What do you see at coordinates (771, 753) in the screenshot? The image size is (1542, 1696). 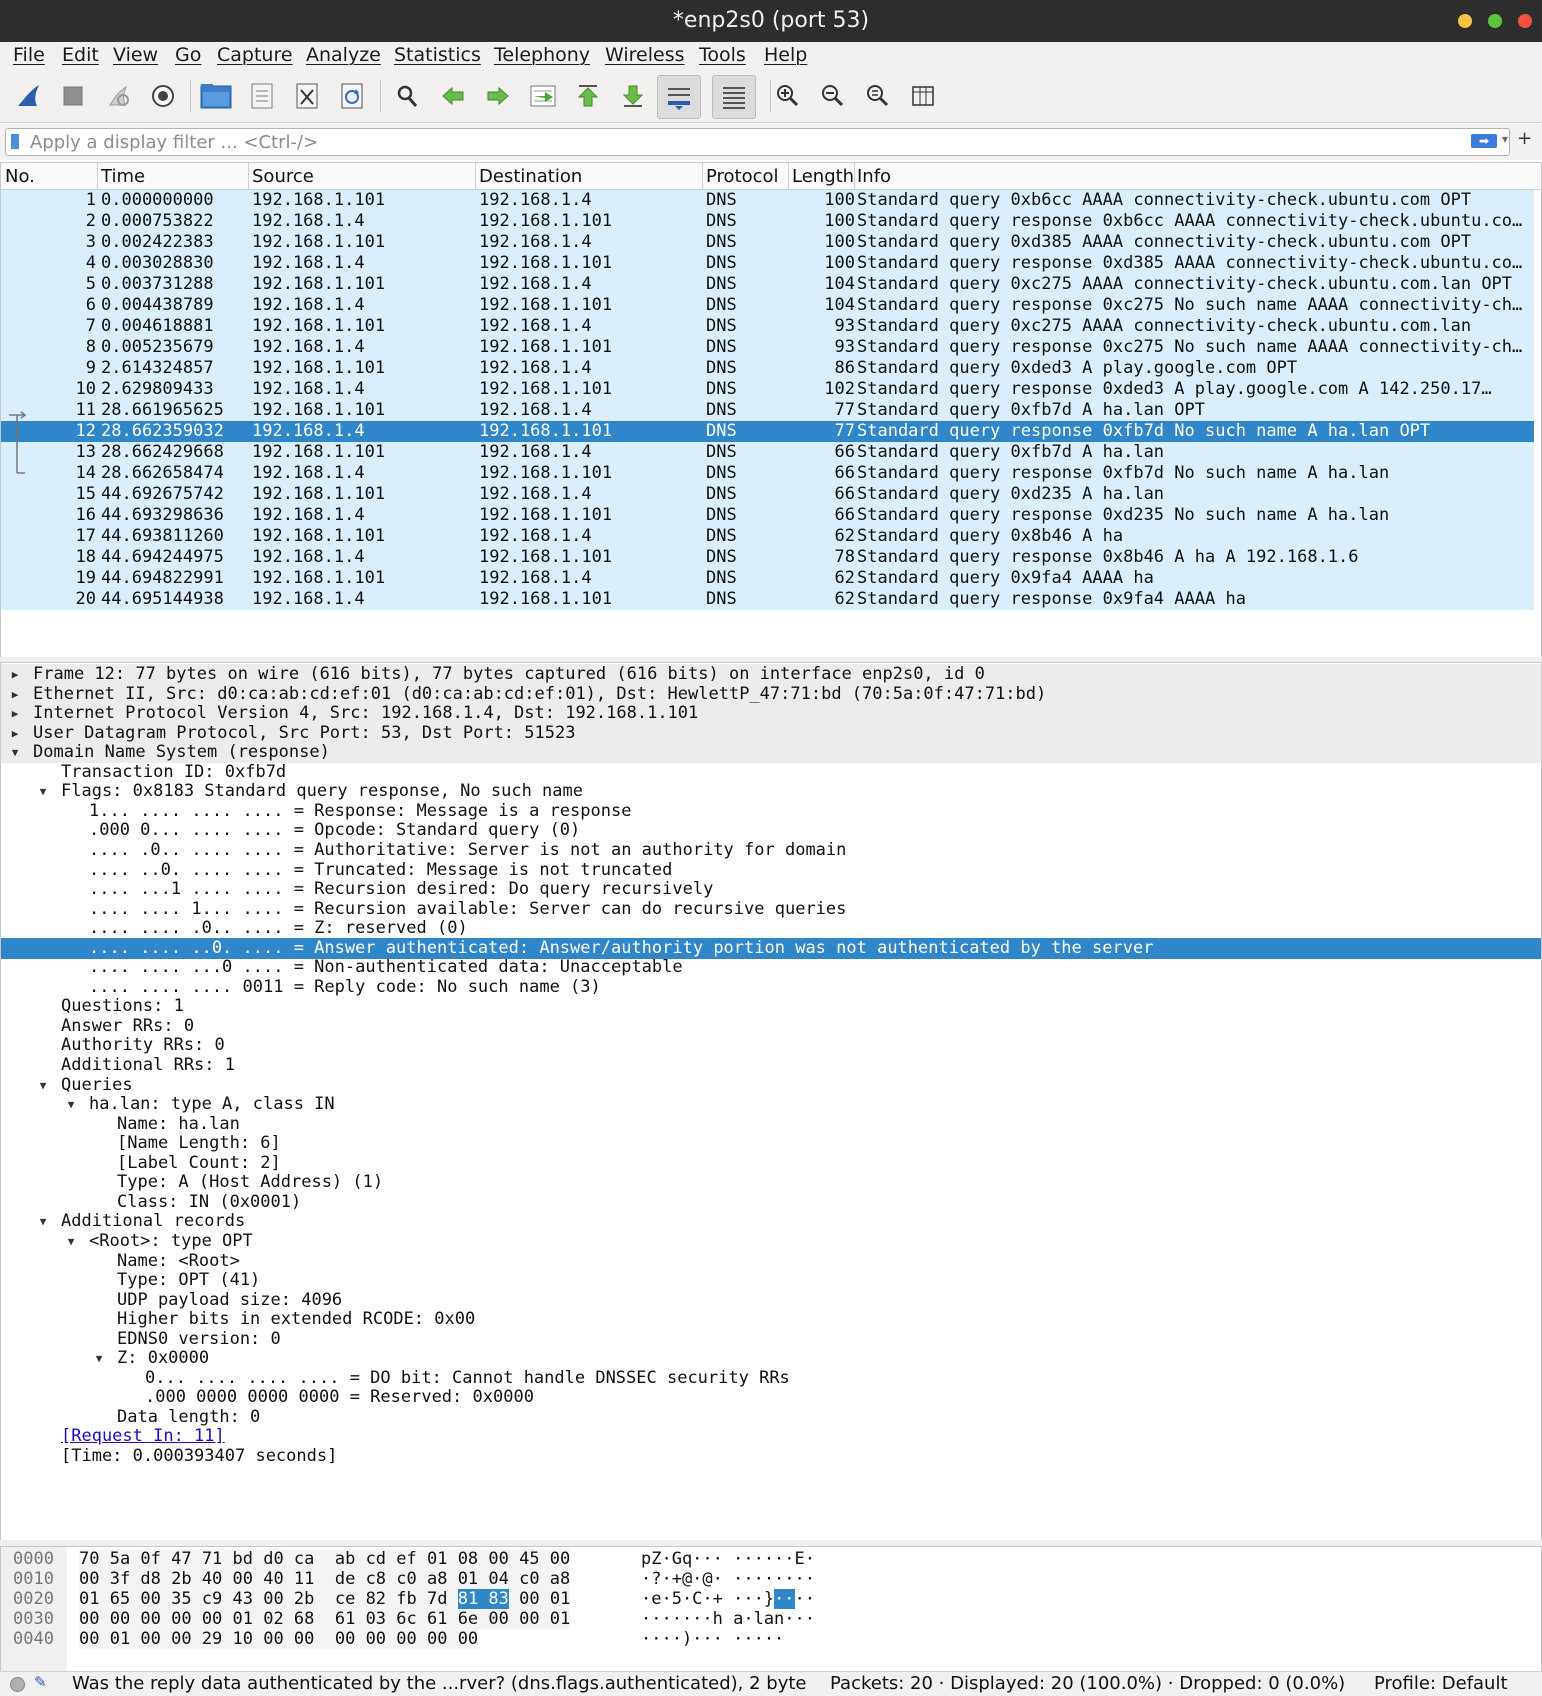 I see `detail-row: ▼ Domain Name System (response)` at bounding box center [771, 753].